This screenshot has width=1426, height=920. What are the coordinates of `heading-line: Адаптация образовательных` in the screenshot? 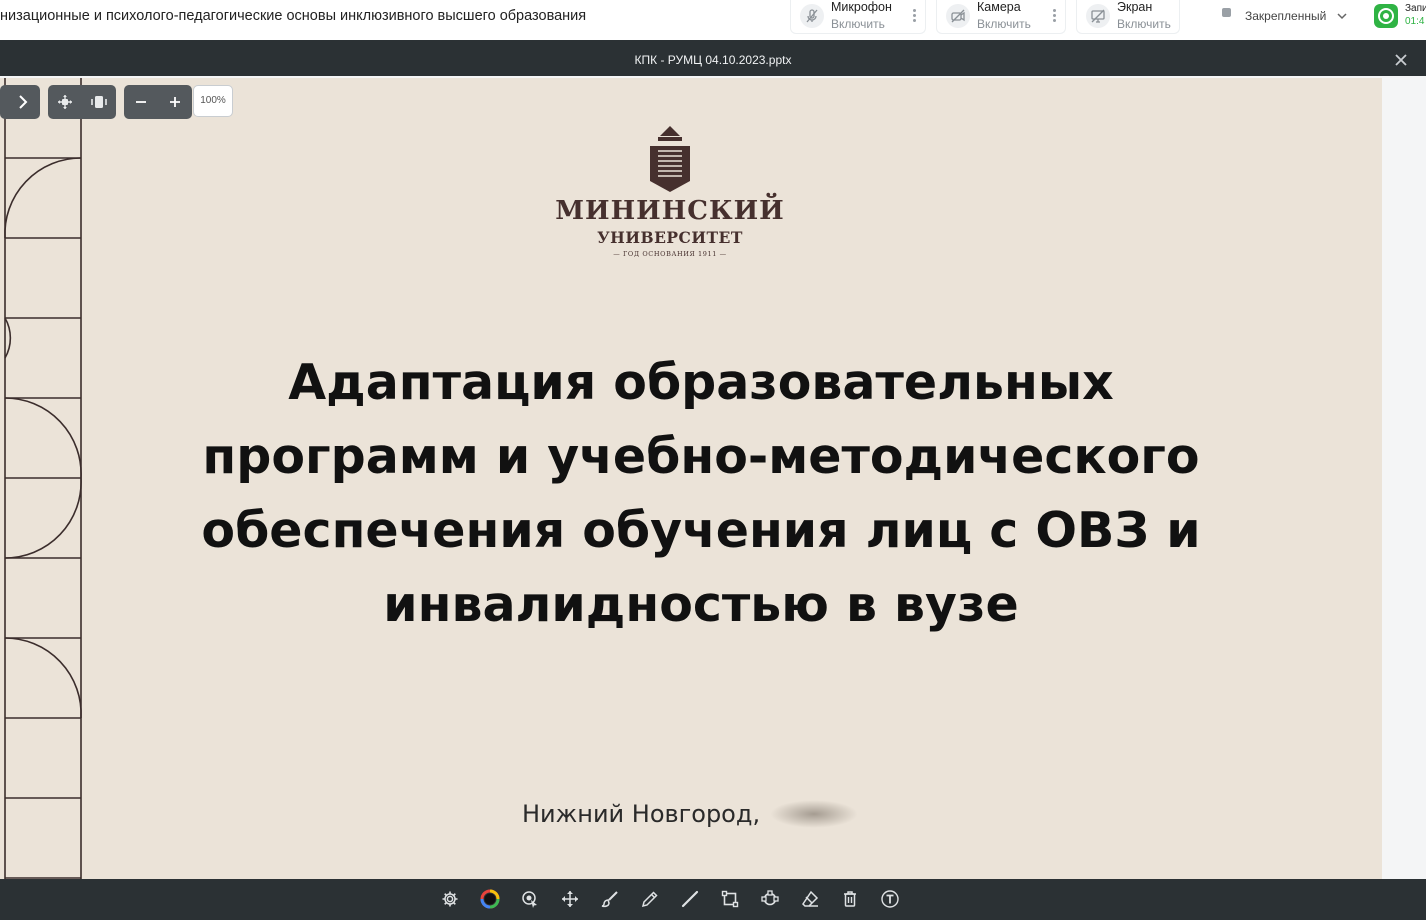 It's located at (701, 382).